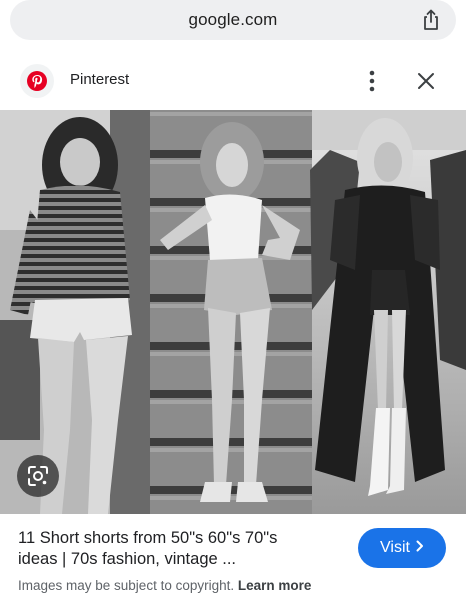 The height and width of the screenshot is (600, 466). What do you see at coordinates (395, 547) in the screenshot?
I see `visit-button-label: Visit` at bounding box center [395, 547].